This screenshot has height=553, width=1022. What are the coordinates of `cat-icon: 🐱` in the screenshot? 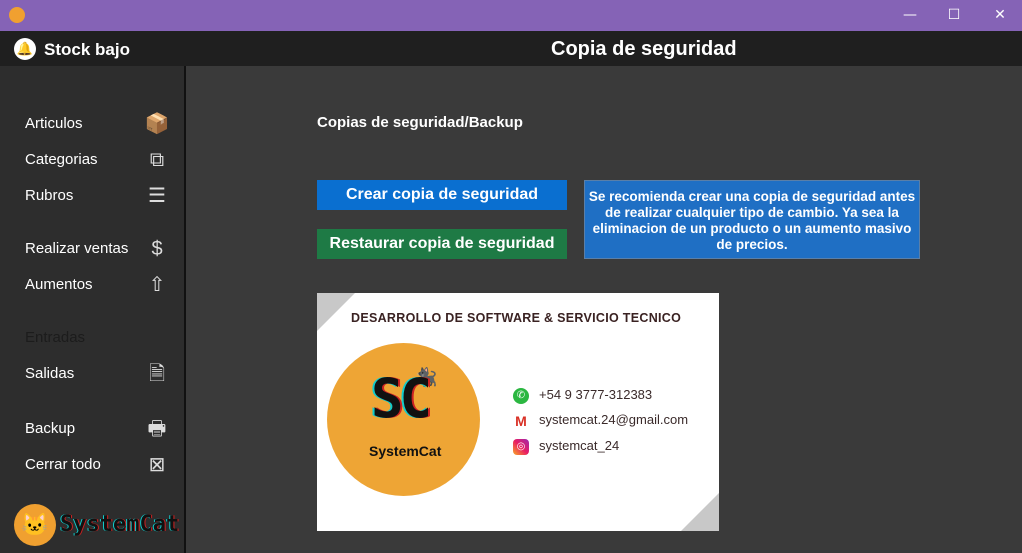 It's located at (35, 525).